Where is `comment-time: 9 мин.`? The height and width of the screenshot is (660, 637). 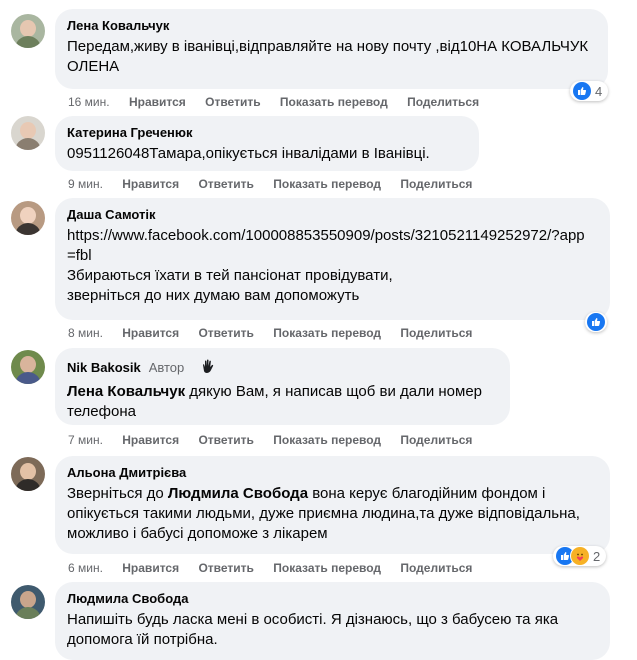
comment-time: 9 мин. is located at coordinates (85, 184).